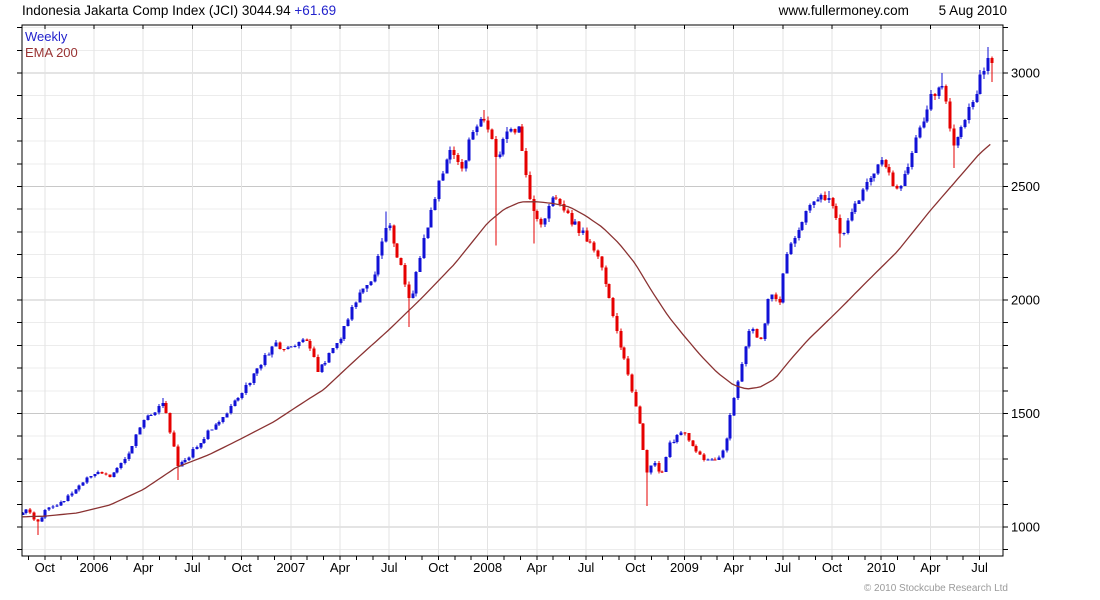  Describe the element at coordinates (684, 567) in the screenshot. I see `x-axis-label: 2009` at that location.